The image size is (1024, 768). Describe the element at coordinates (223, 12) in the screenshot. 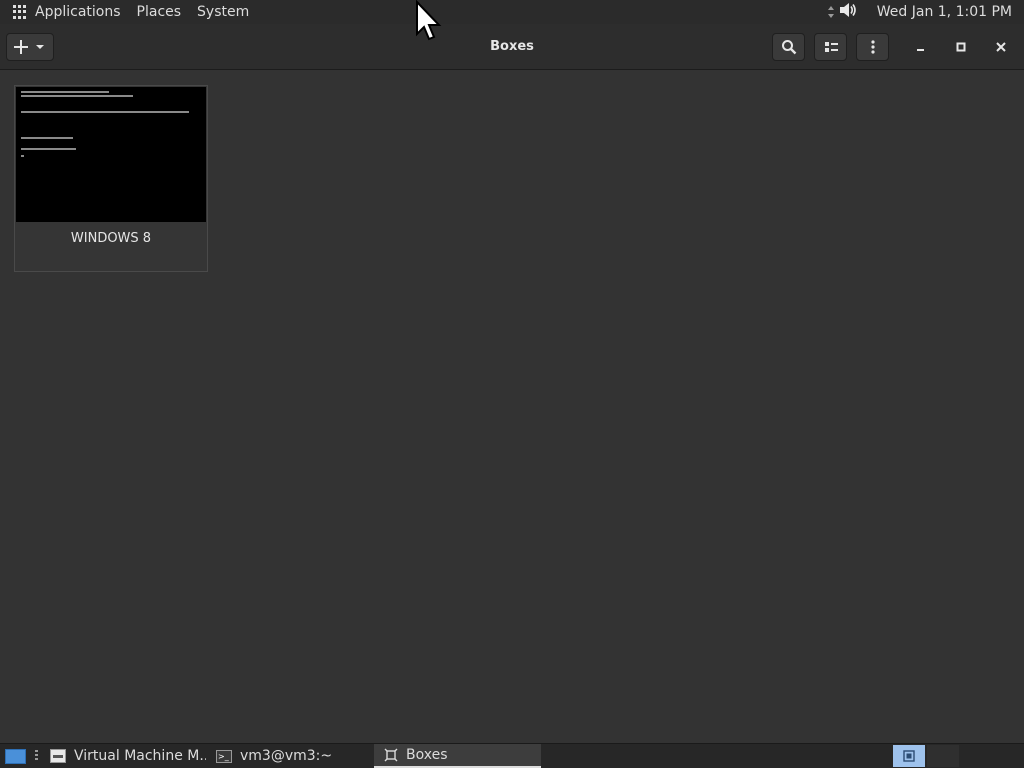

I see `menu-system: System` at that location.